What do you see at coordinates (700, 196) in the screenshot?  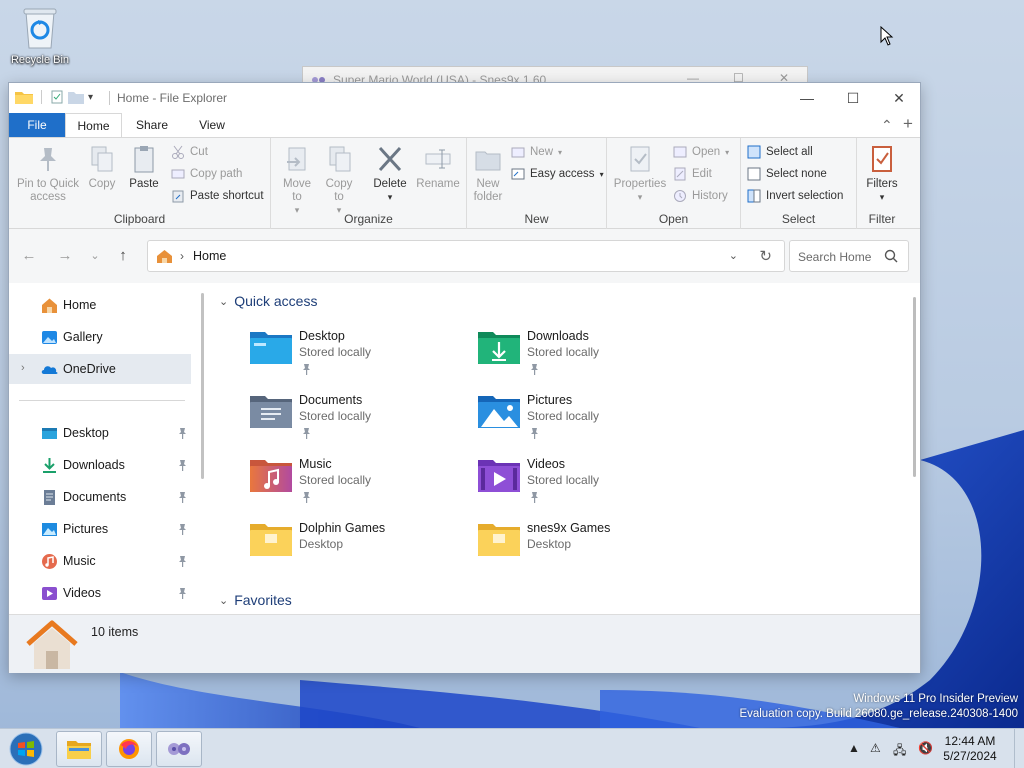 I see `history-button: History` at bounding box center [700, 196].